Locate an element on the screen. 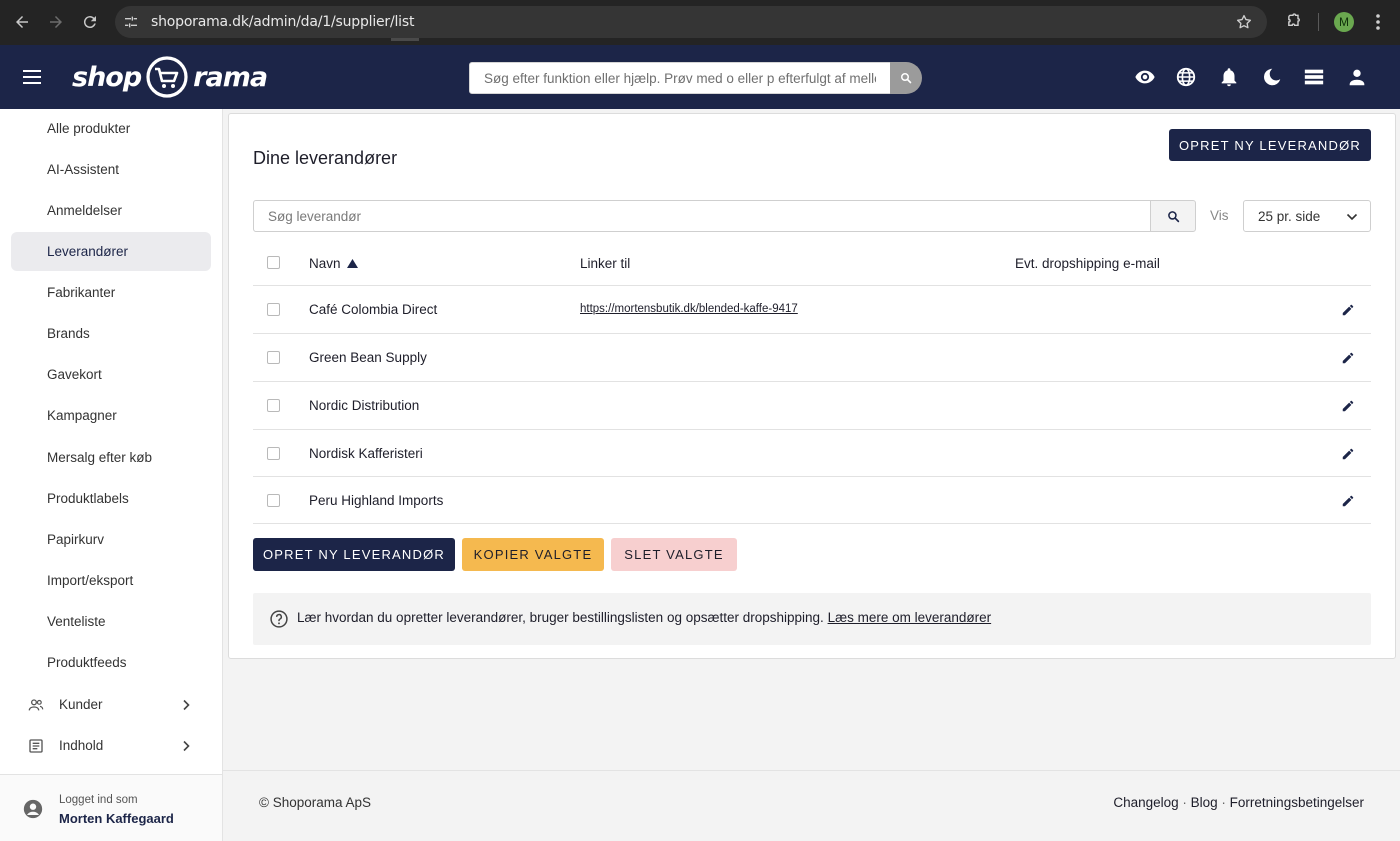 The image size is (1400, 841). sidebar-item-fabrikanter: Fabrikanter is located at coordinates (111, 292).